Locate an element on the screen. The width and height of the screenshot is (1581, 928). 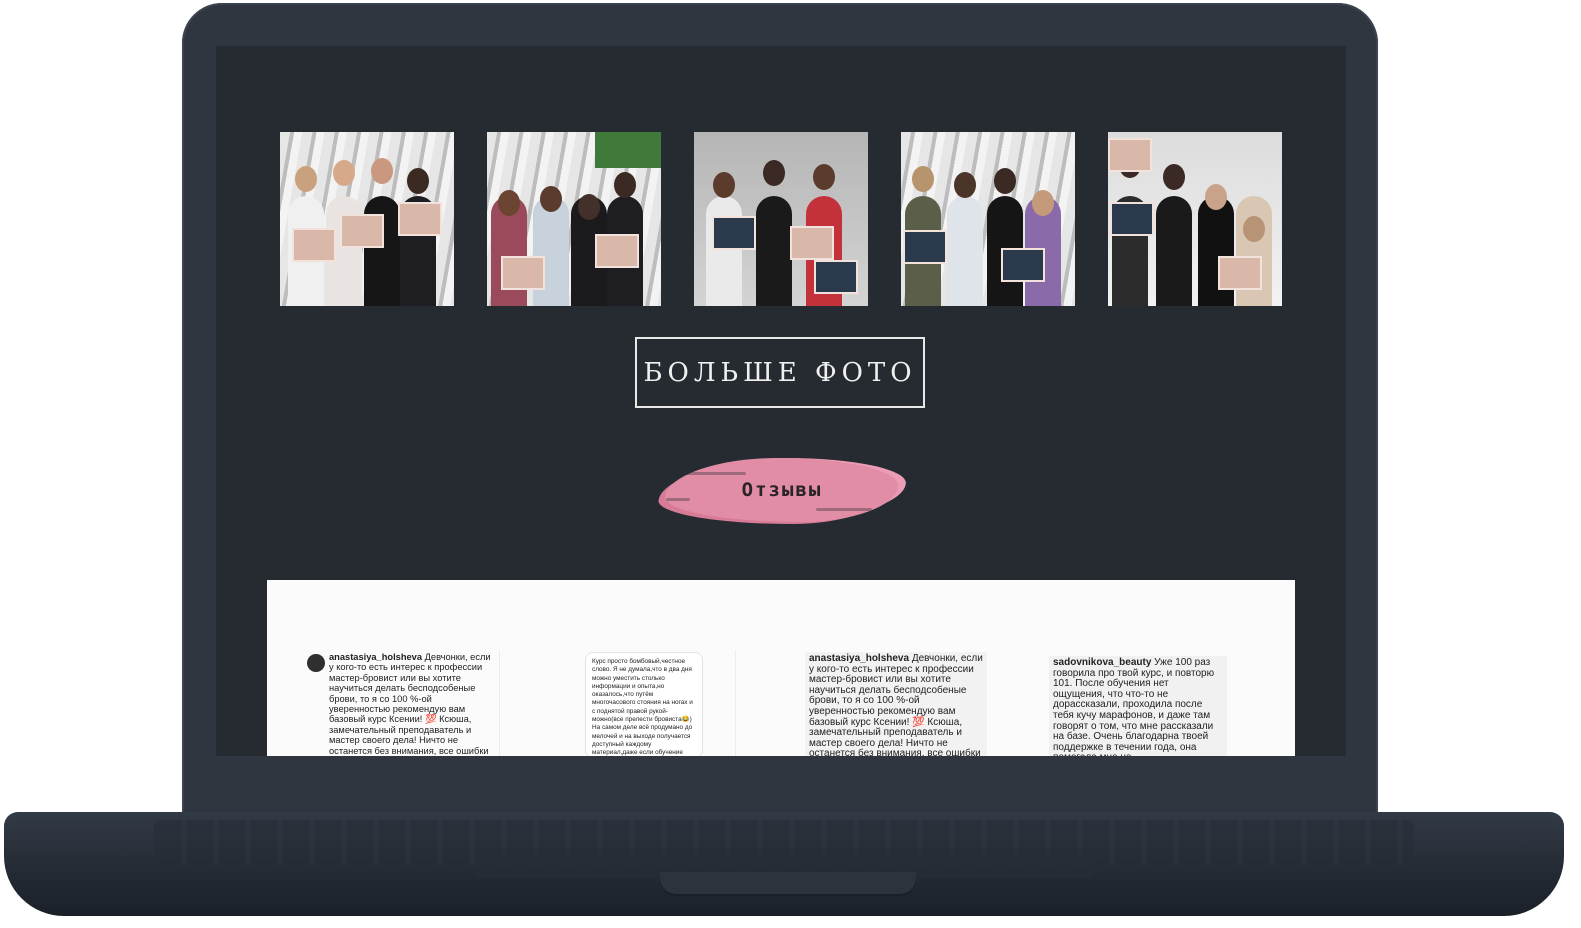
reviews-title: Отзывы is located at coordinates (782, 490).